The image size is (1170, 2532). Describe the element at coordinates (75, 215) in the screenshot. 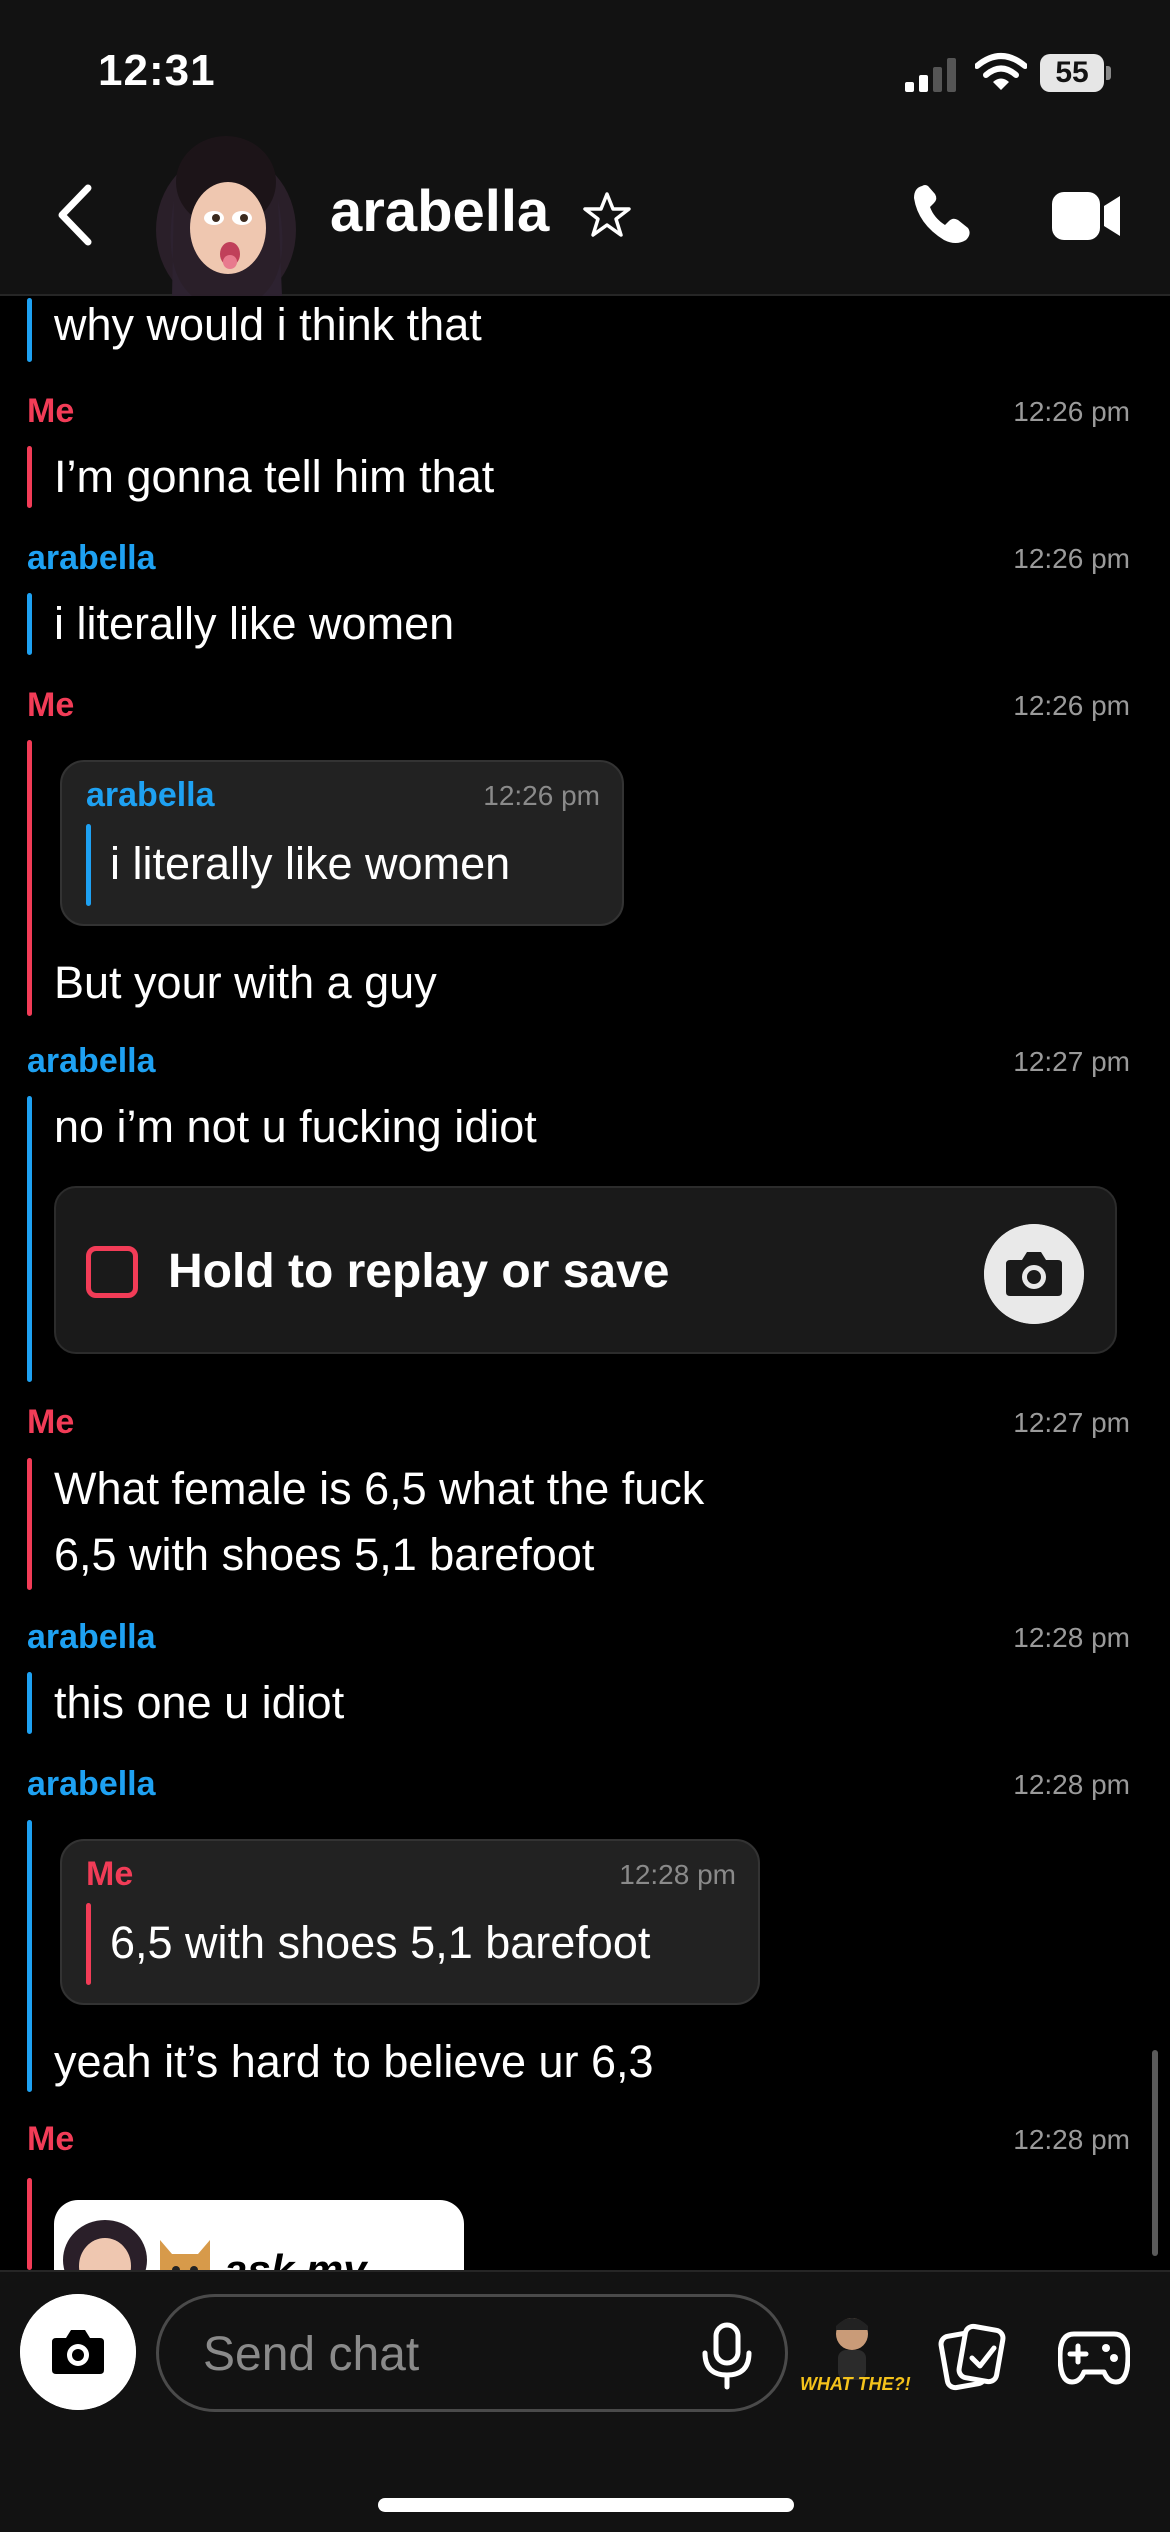

I see `back-chevron-icon` at that location.